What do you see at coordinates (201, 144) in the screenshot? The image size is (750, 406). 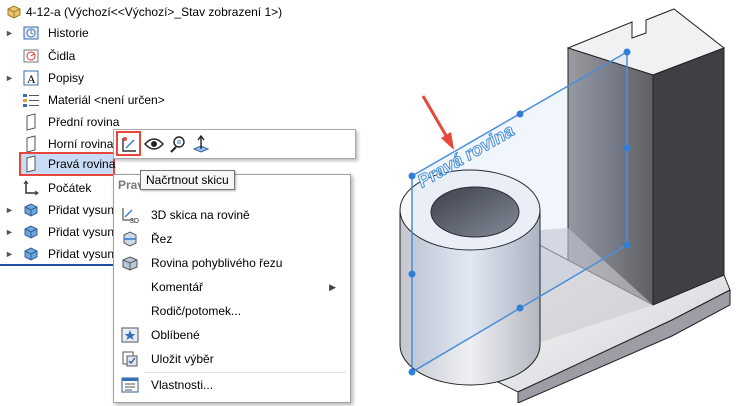 I see `normal-to-icon` at bounding box center [201, 144].